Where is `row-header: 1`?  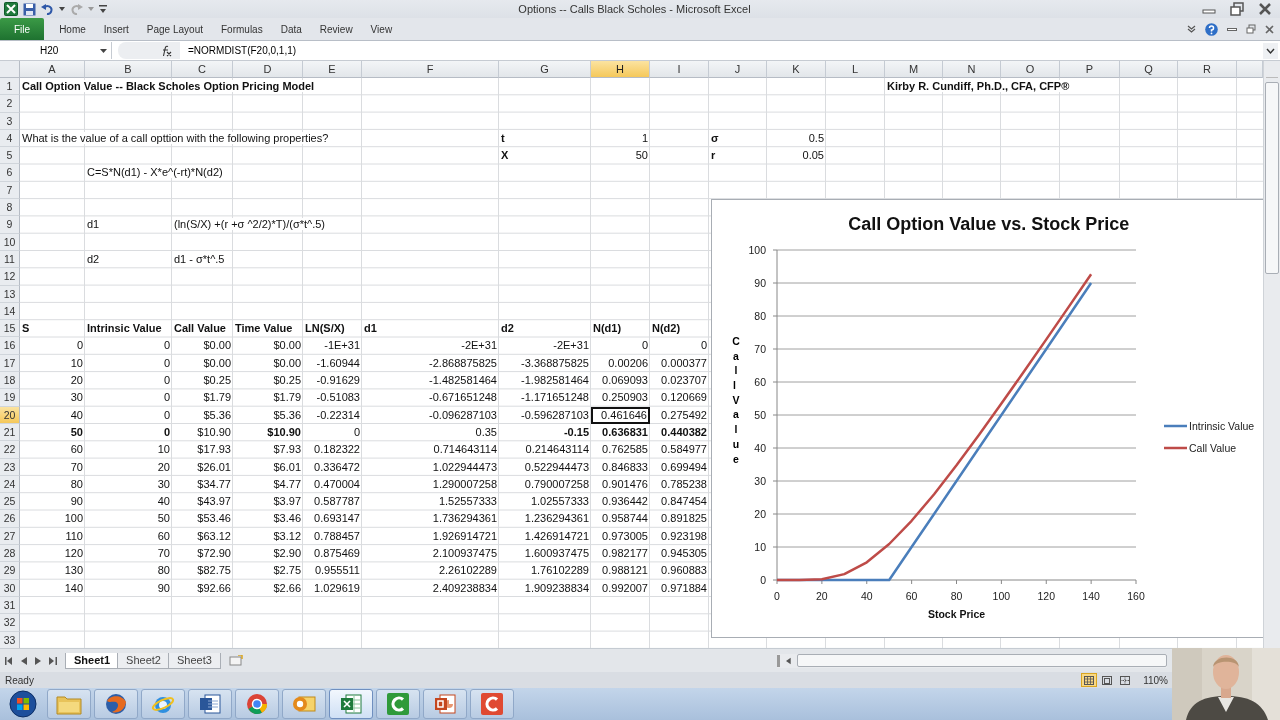 row-header: 1 is located at coordinates (10, 87).